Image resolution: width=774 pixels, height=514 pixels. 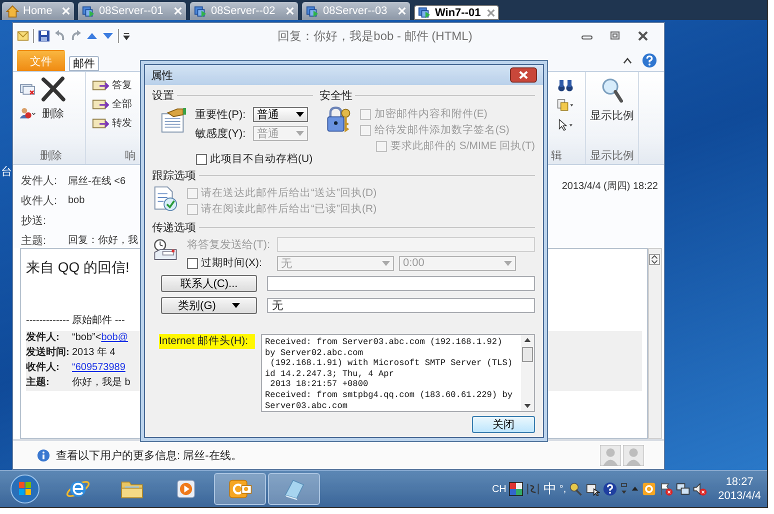 I want to click on close-button, so click(x=523, y=75).